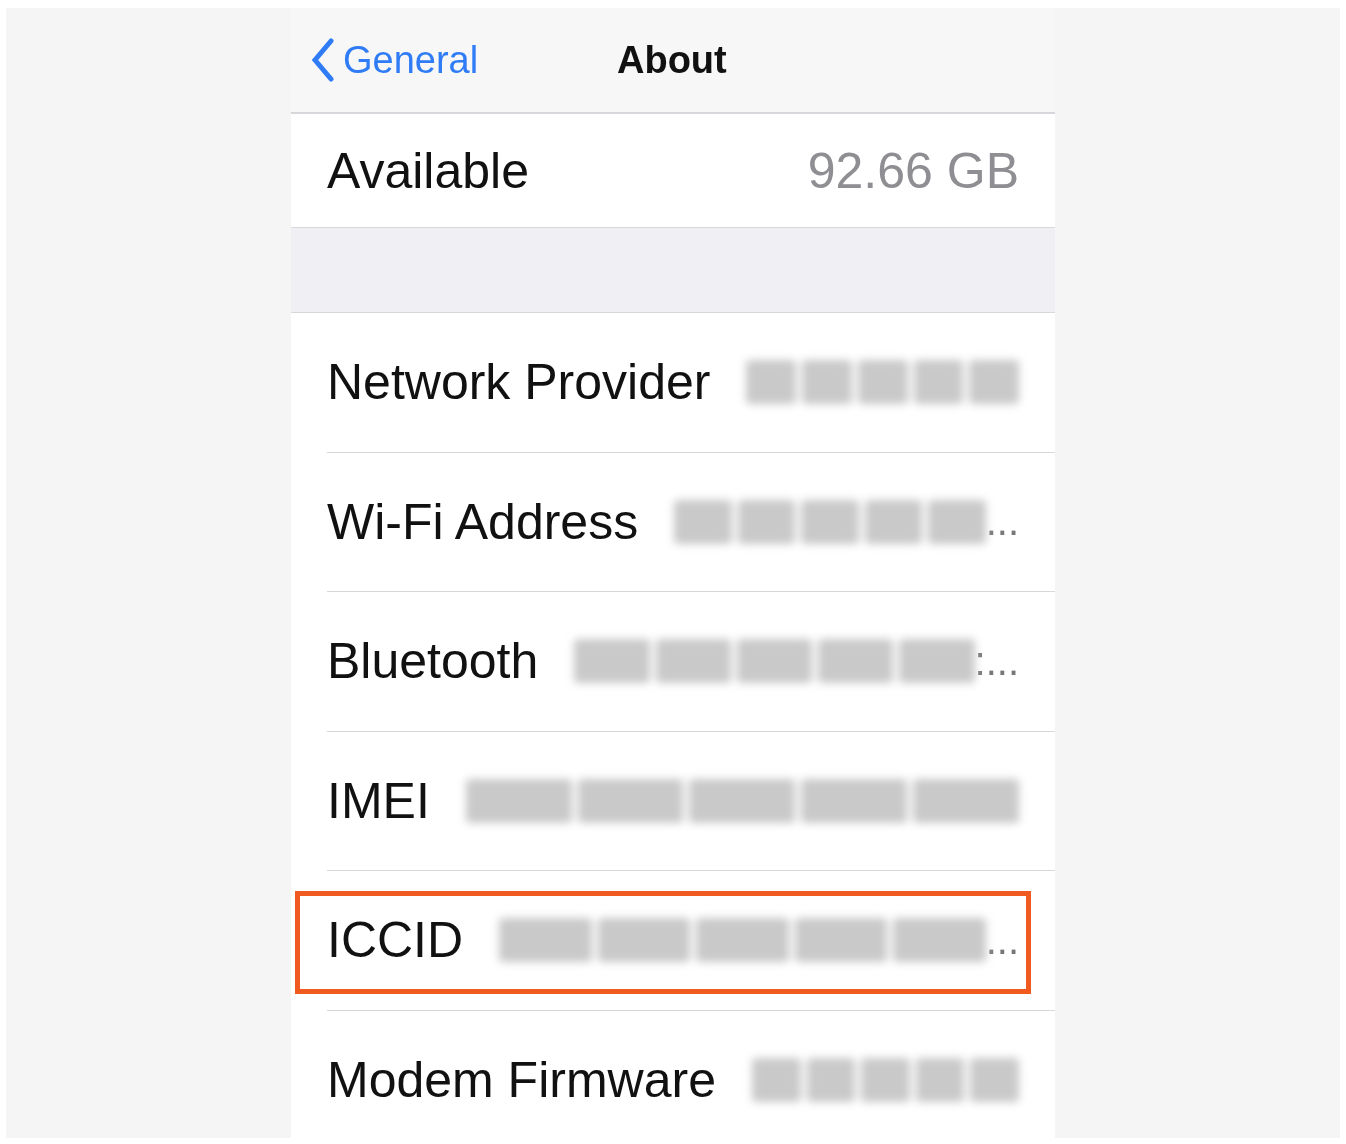 This screenshot has width=1346, height=1144. Describe the element at coordinates (464, 60) in the screenshot. I see `back-link: General` at that location.